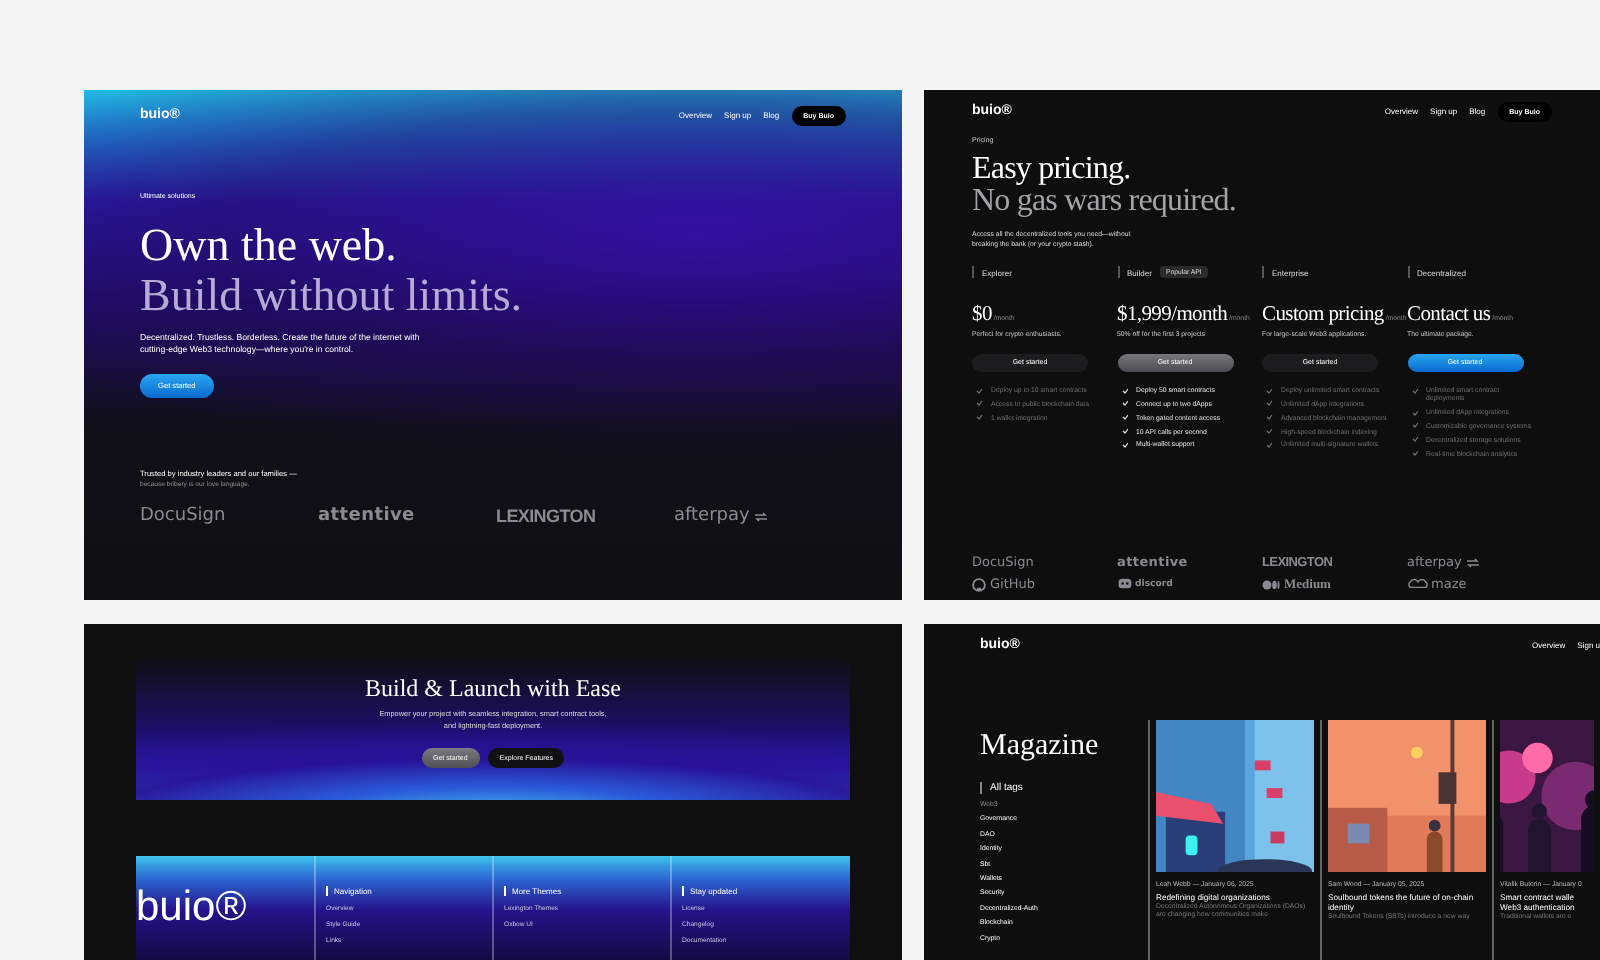 The height and width of the screenshot is (960, 1600). I want to click on brand-logo: attentive, so click(366, 516).